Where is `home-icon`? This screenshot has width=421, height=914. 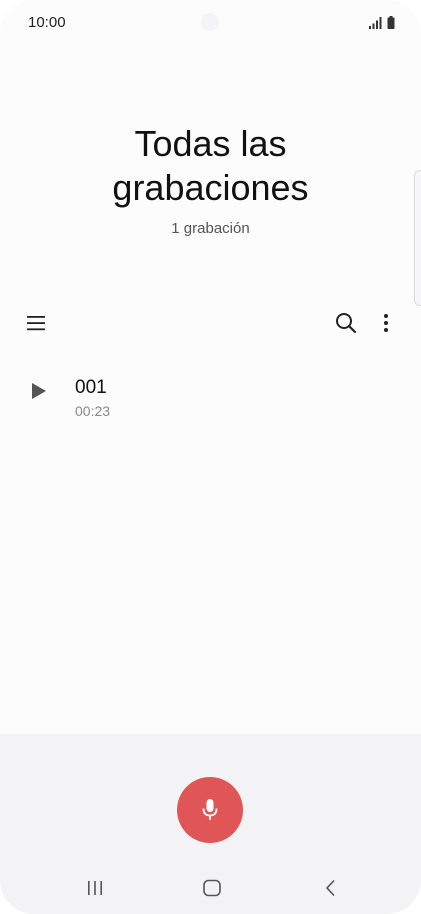 home-icon is located at coordinates (212, 888).